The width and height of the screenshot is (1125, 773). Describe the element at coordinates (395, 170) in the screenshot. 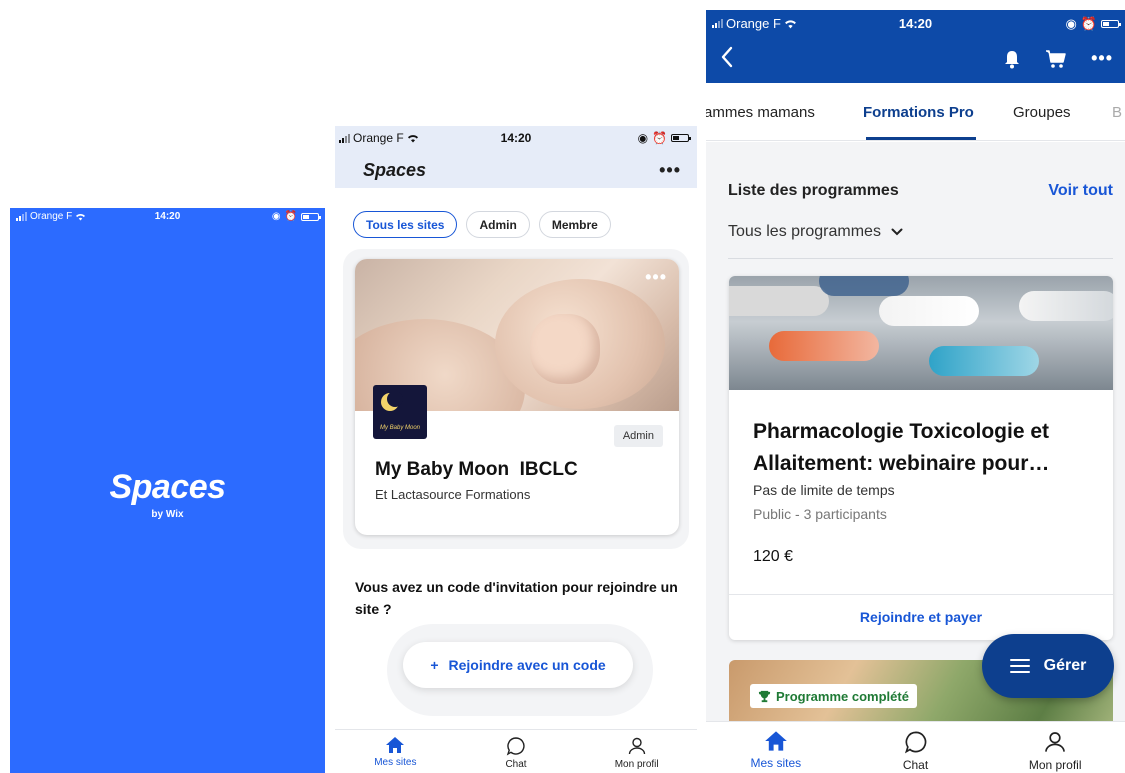

I see `page-title: Spaces` at that location.